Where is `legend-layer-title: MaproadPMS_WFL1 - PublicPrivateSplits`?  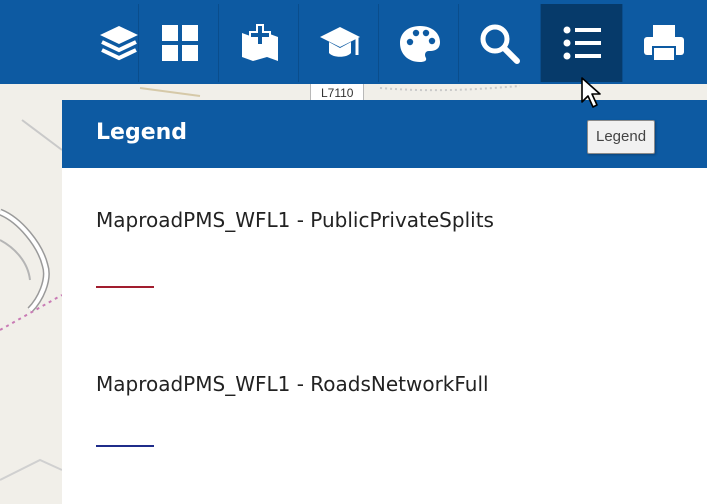 legend-layer-title: MaproadPMS_WFL1 - PublicPrivateSplits is located at coordinates (295, 220).